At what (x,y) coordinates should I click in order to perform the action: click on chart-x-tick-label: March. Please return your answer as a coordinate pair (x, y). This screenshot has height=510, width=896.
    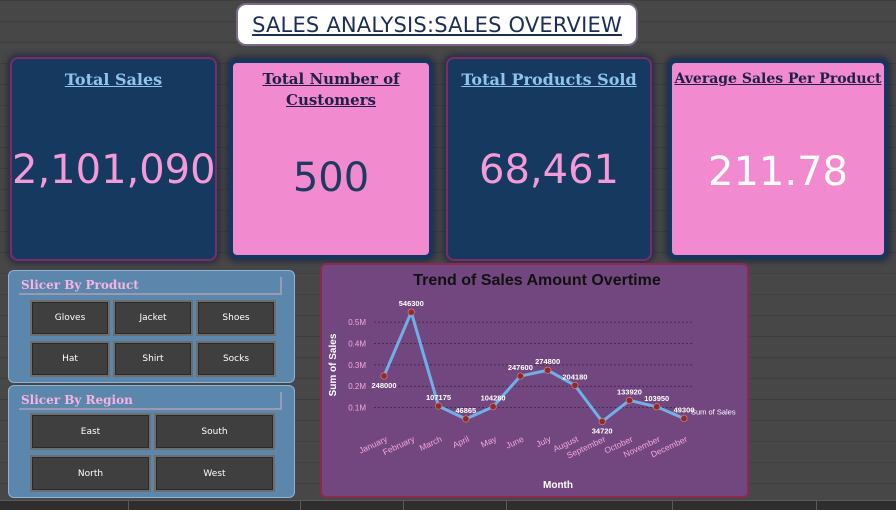
    Looking at the image, I should click on (431, 443).